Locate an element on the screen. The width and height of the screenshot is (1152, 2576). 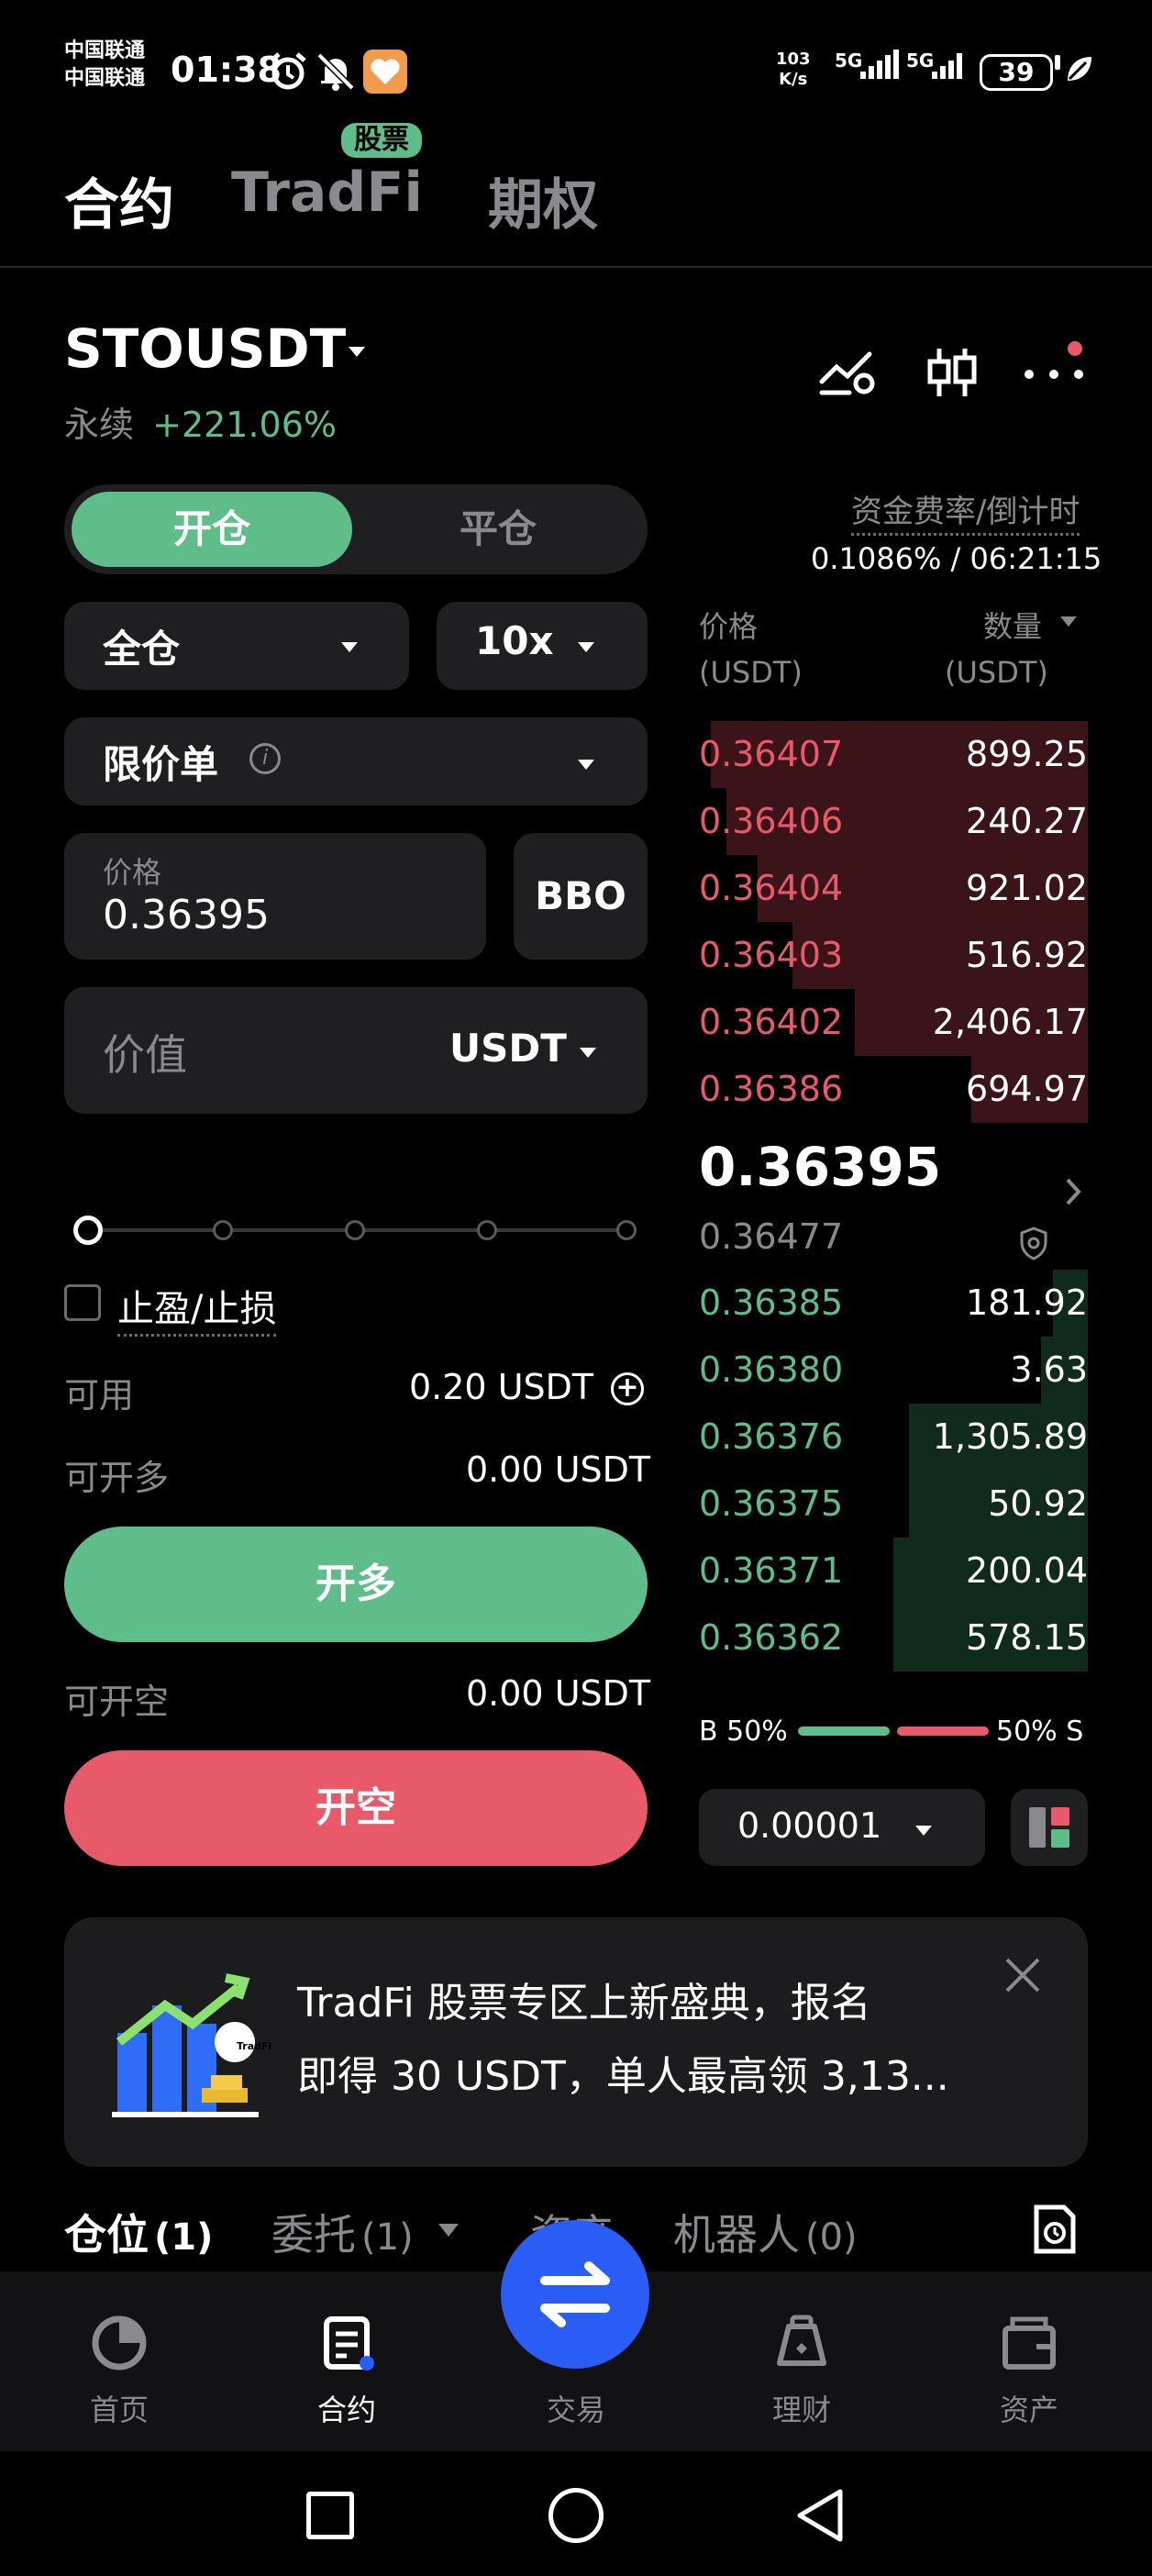
symbol-subtitle: 永续 +221.06% is located at coordinates (200, 421).